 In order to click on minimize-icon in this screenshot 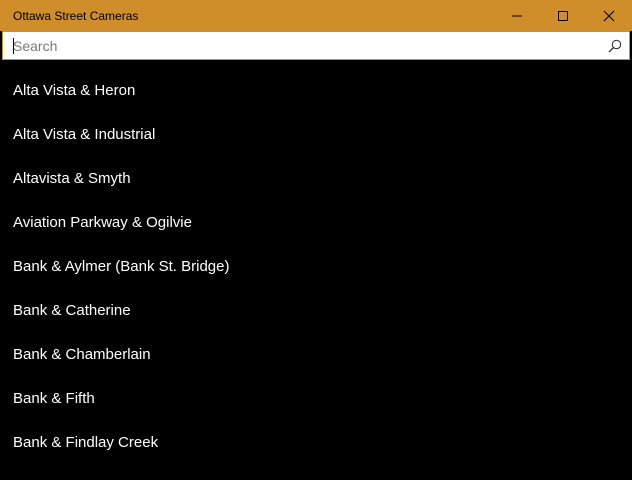, I will do `click(517, 15)`.